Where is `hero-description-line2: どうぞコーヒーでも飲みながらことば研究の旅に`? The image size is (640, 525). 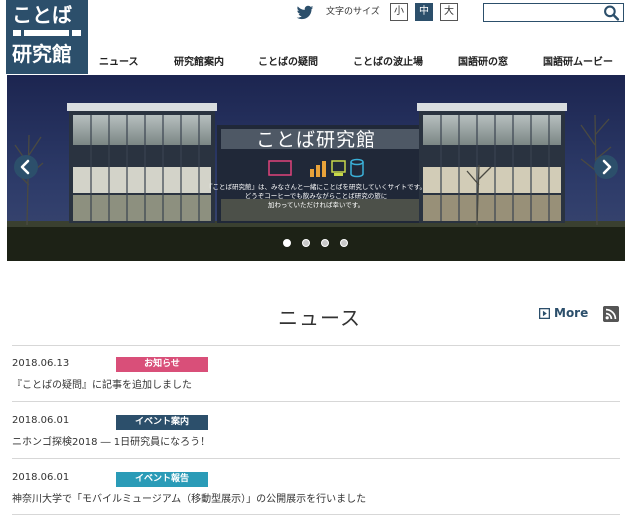
hero-description-line2: どうぞコーヒーでも飲みながらことば研究の旅に is located at coordinates (316, 196).